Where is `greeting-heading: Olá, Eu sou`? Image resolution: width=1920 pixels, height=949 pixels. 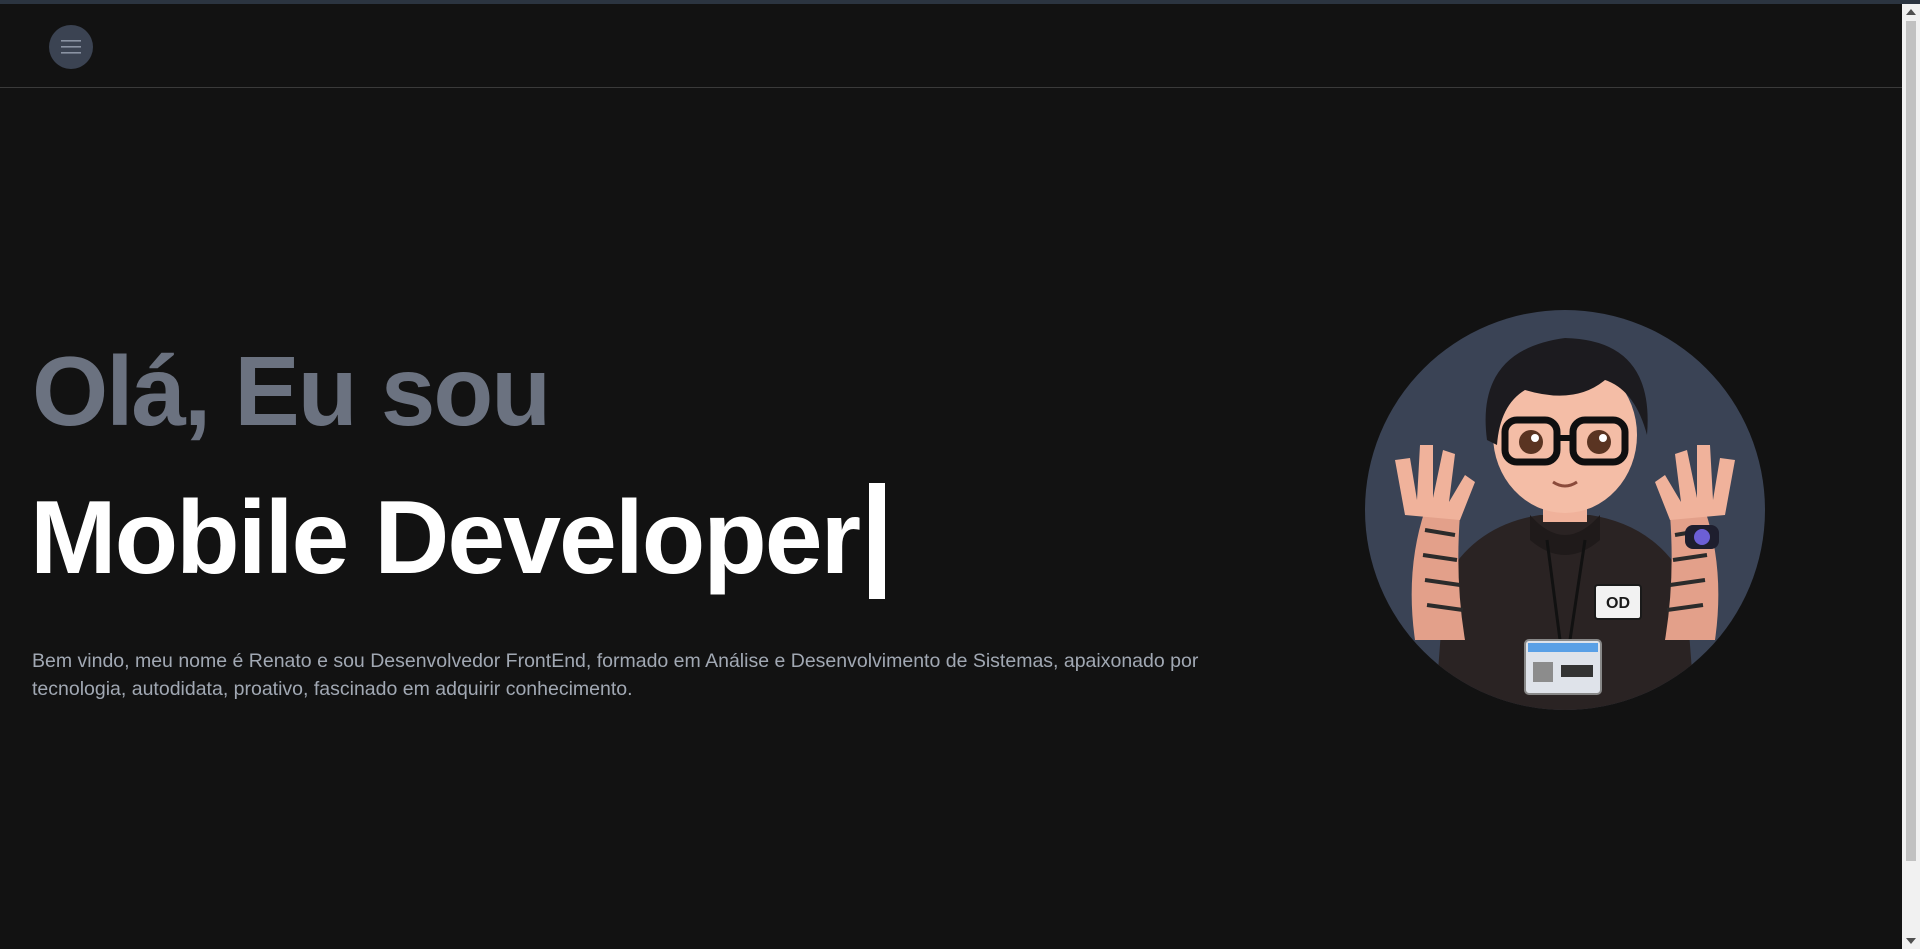
greeting-heading: Olá, Eu sou is located at coordinates (291, 391).